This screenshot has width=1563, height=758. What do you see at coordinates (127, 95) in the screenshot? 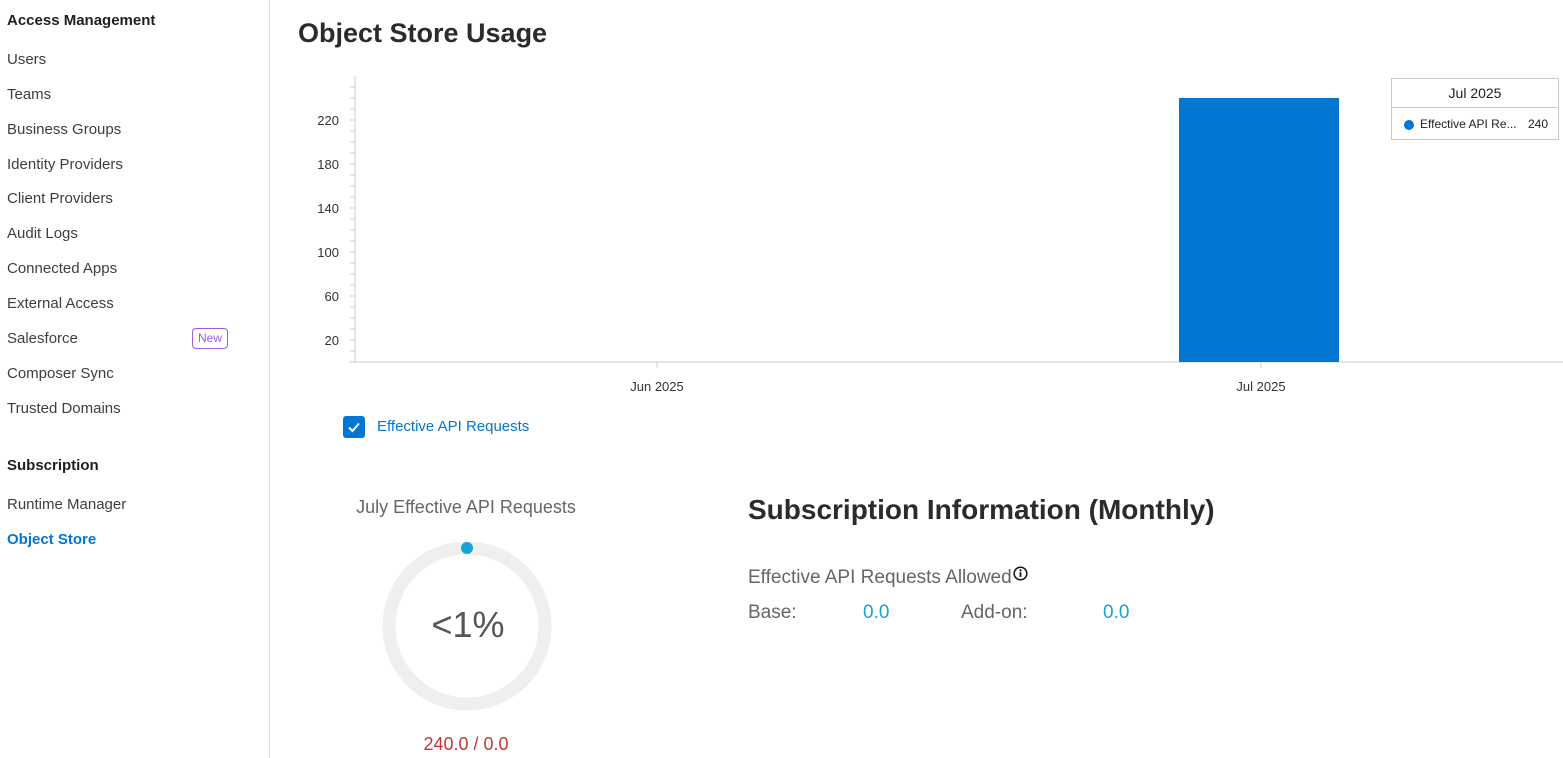
I see `sidebar-item-teams: Teams` at bounding box center [127, 95].